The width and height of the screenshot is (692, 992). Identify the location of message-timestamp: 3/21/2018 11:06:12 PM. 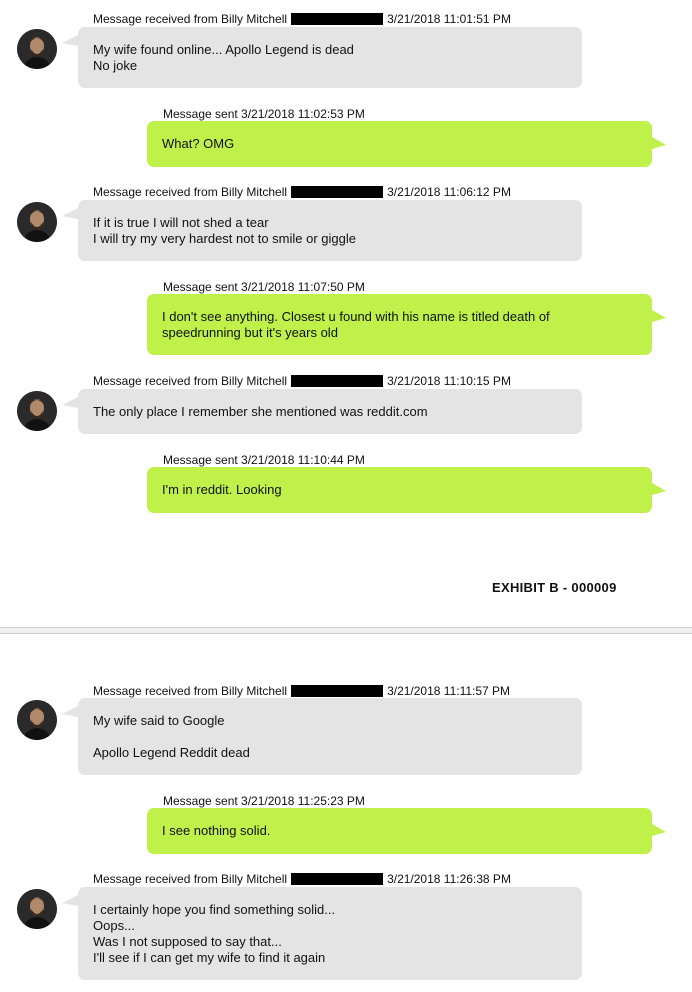
(449, 192).